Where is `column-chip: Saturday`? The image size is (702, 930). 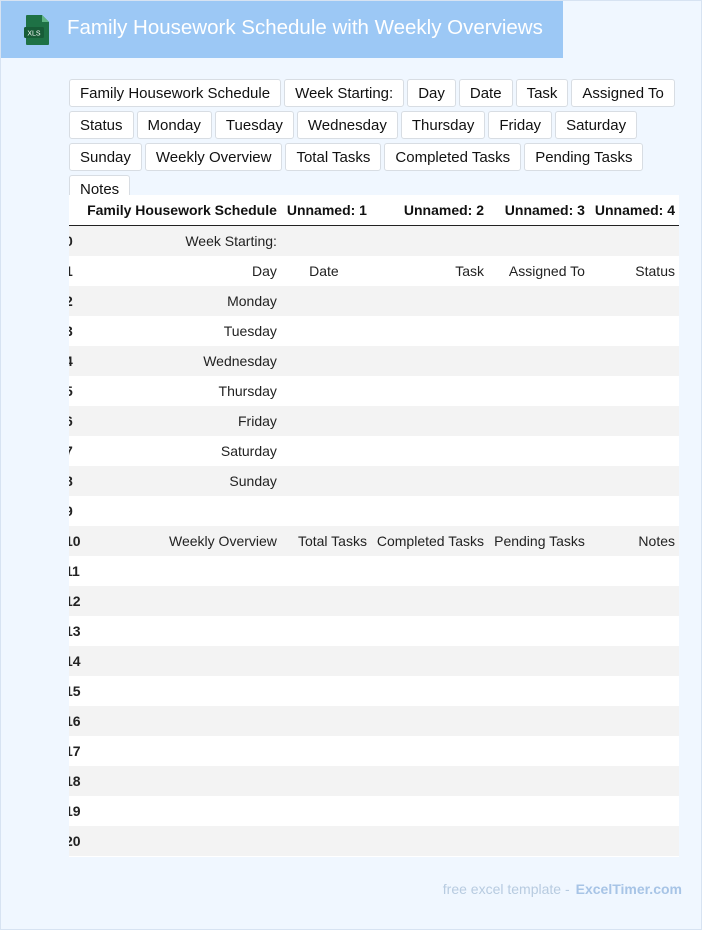 column-chip: Saturday is located at coordinates (596, 125).